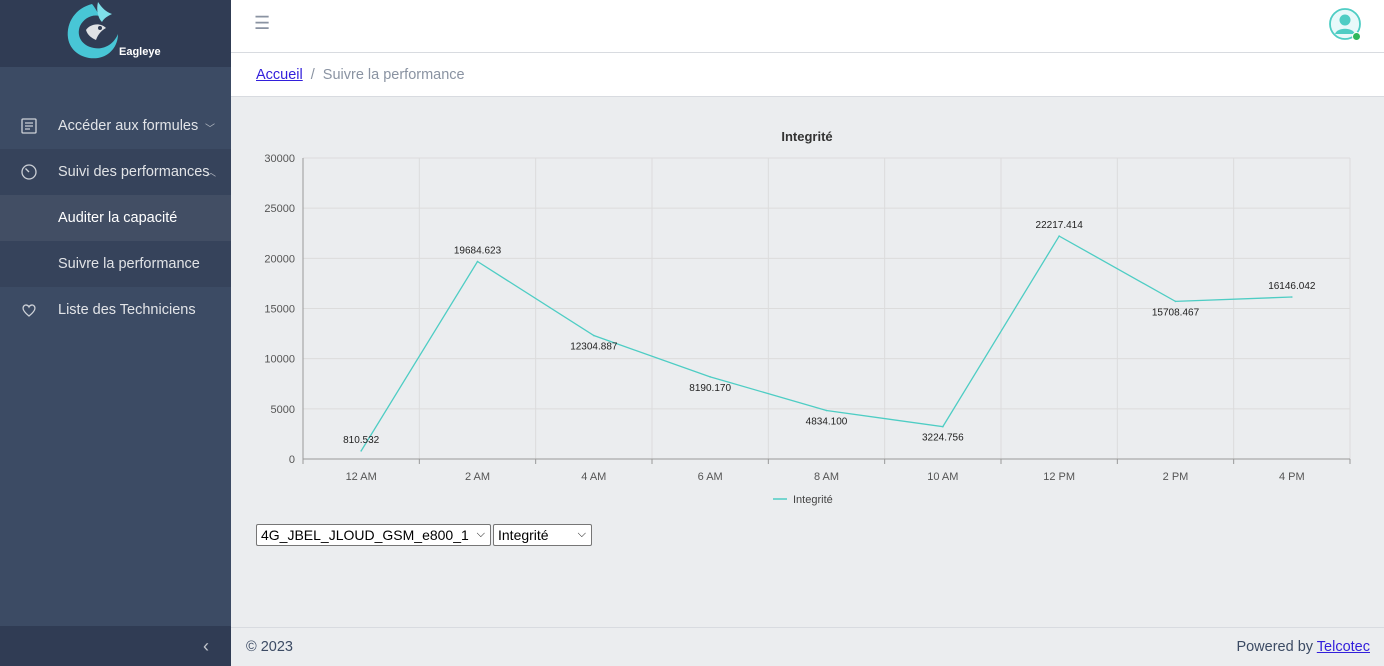 The image size is (1384, 666). I want to click on sidebar-item-label: Auditer la capacité, so click(118, 218).